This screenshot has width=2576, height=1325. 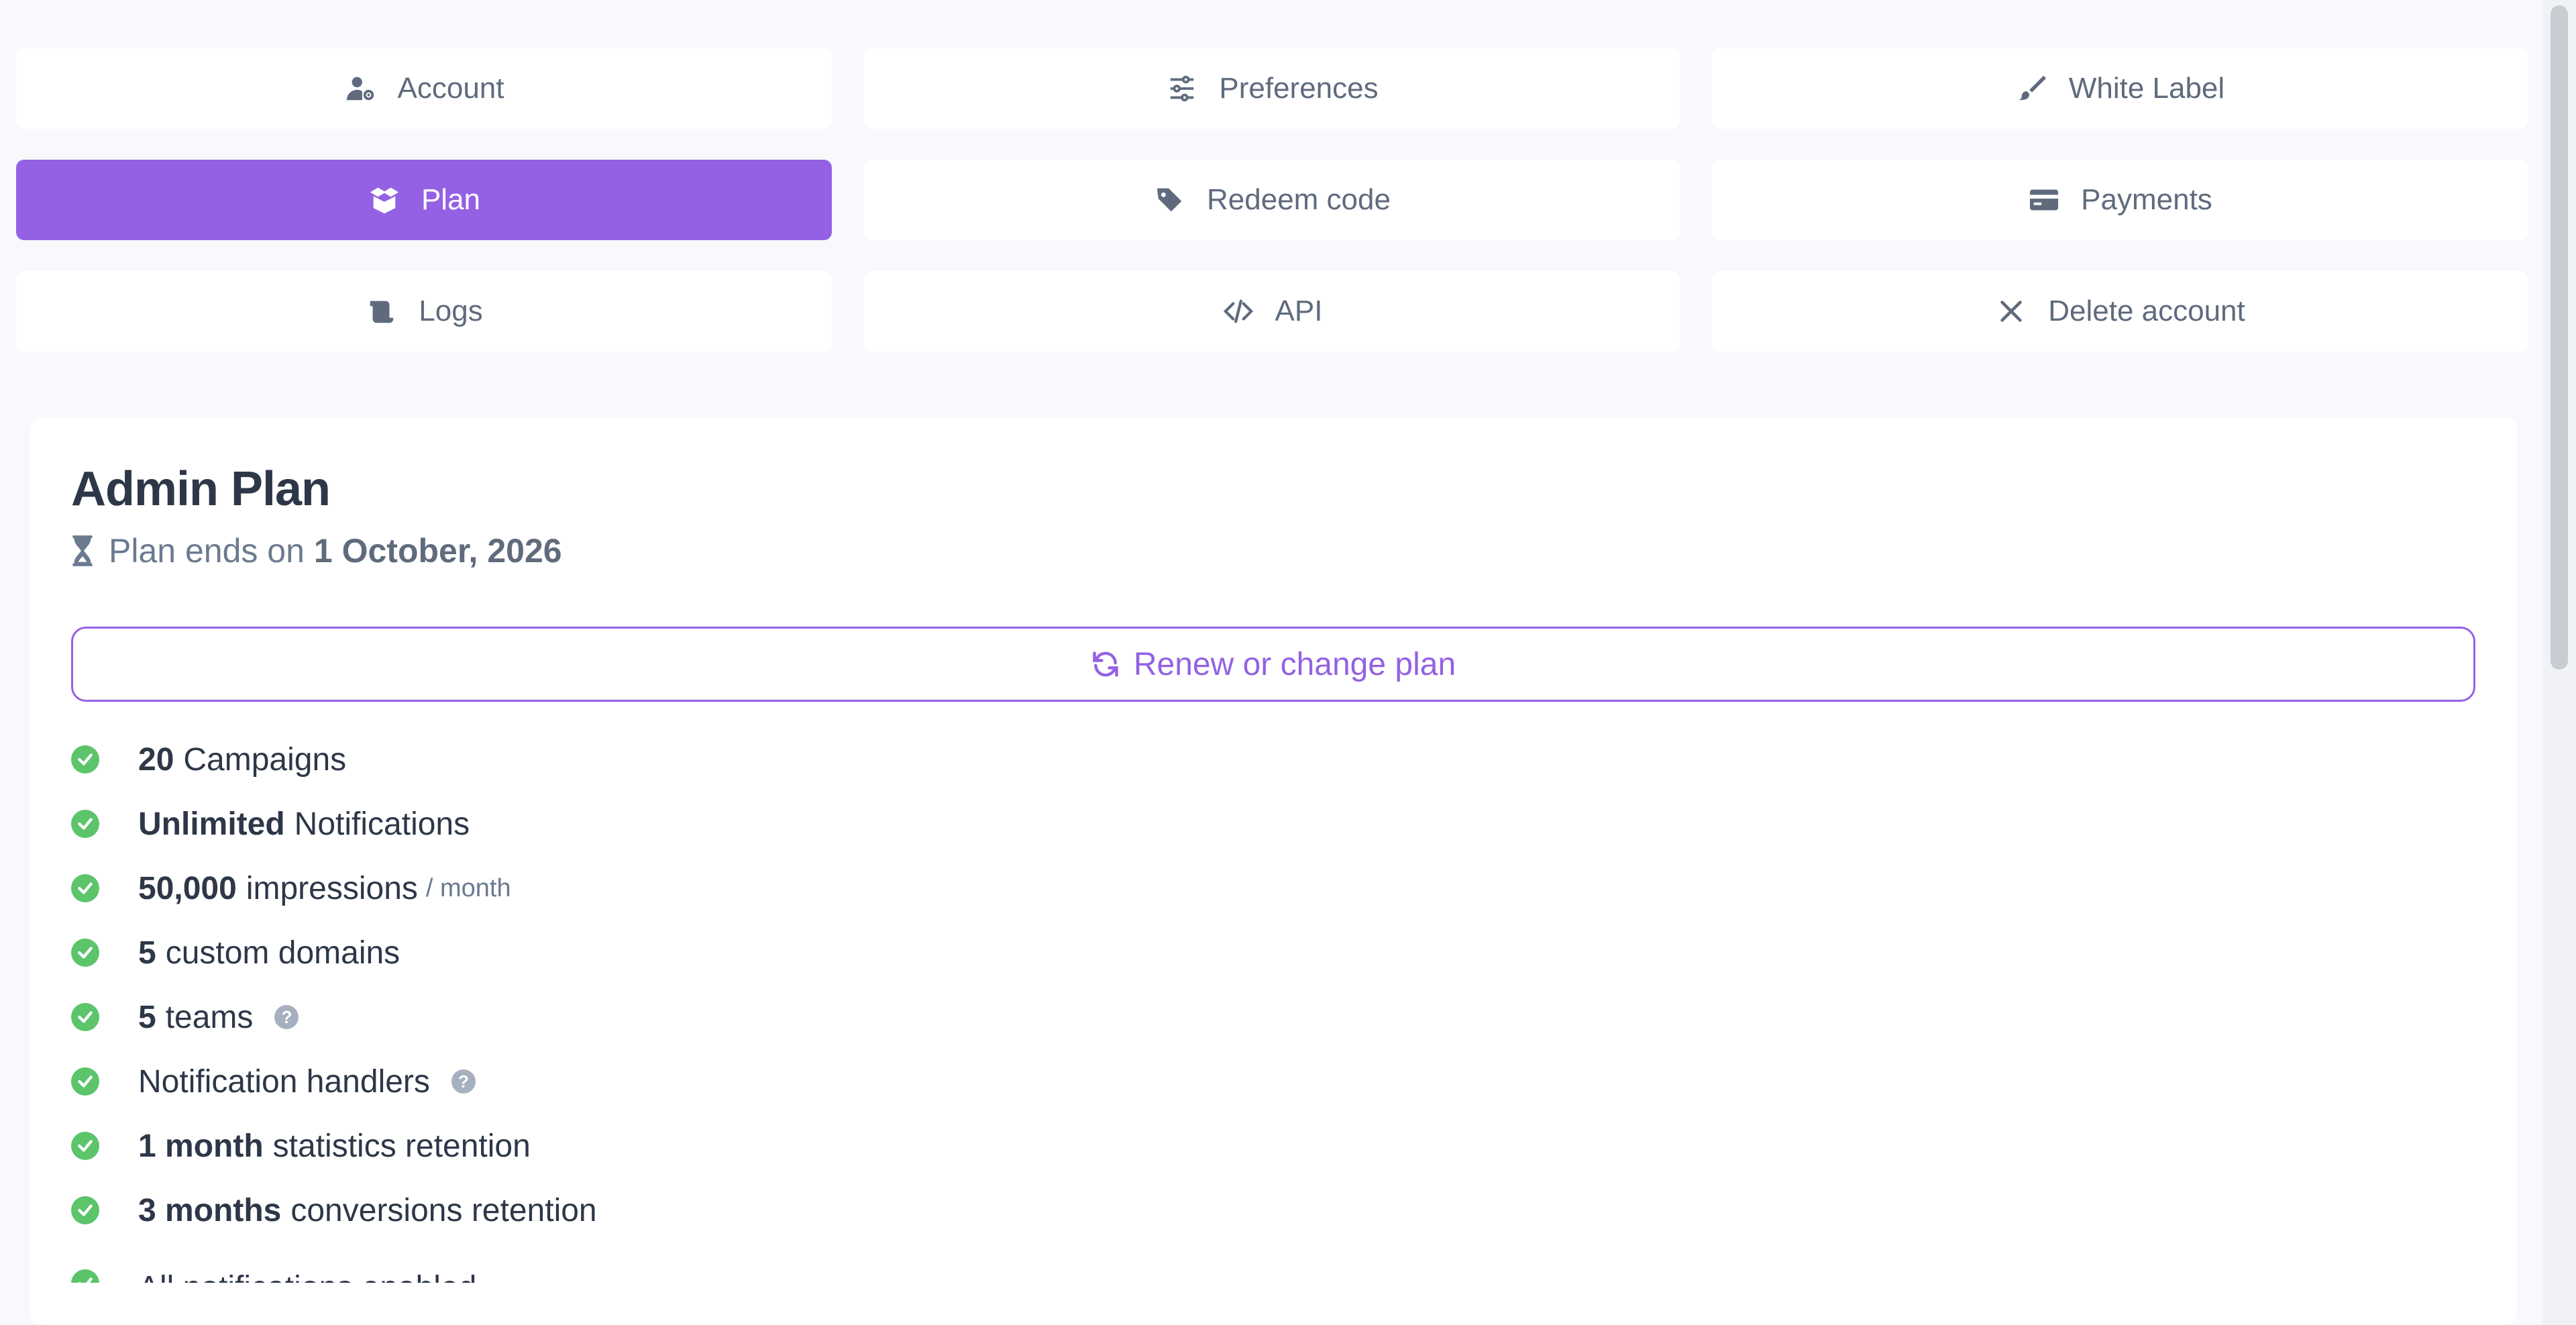 I want to click on box-open-icon, so click(x=384, y=200).